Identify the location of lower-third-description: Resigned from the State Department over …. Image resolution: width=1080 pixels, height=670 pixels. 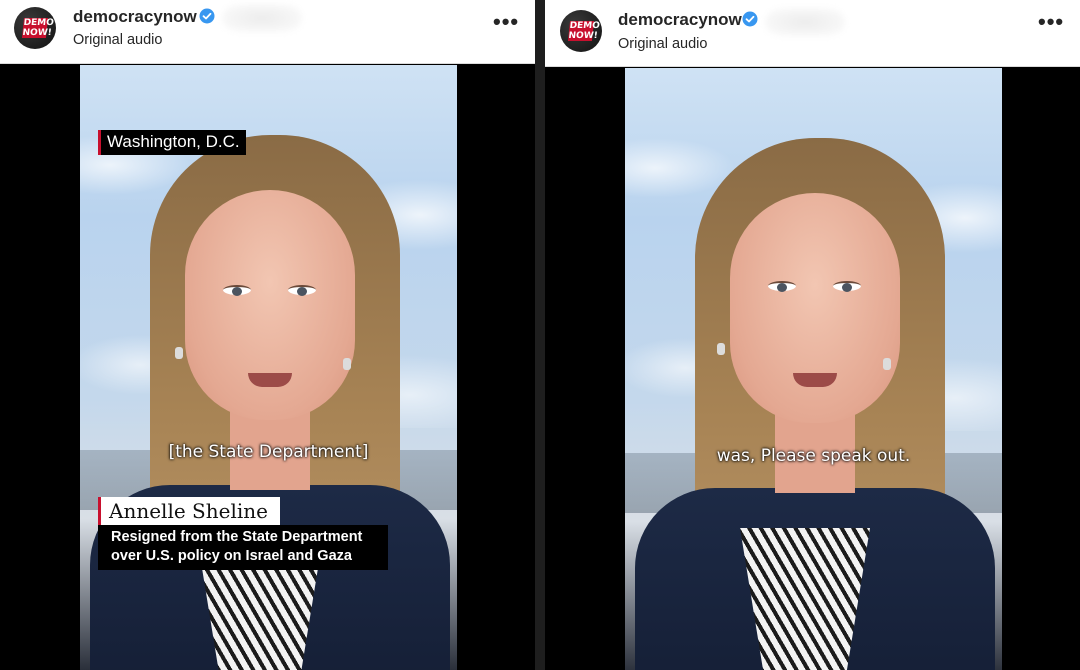
(243, 547).